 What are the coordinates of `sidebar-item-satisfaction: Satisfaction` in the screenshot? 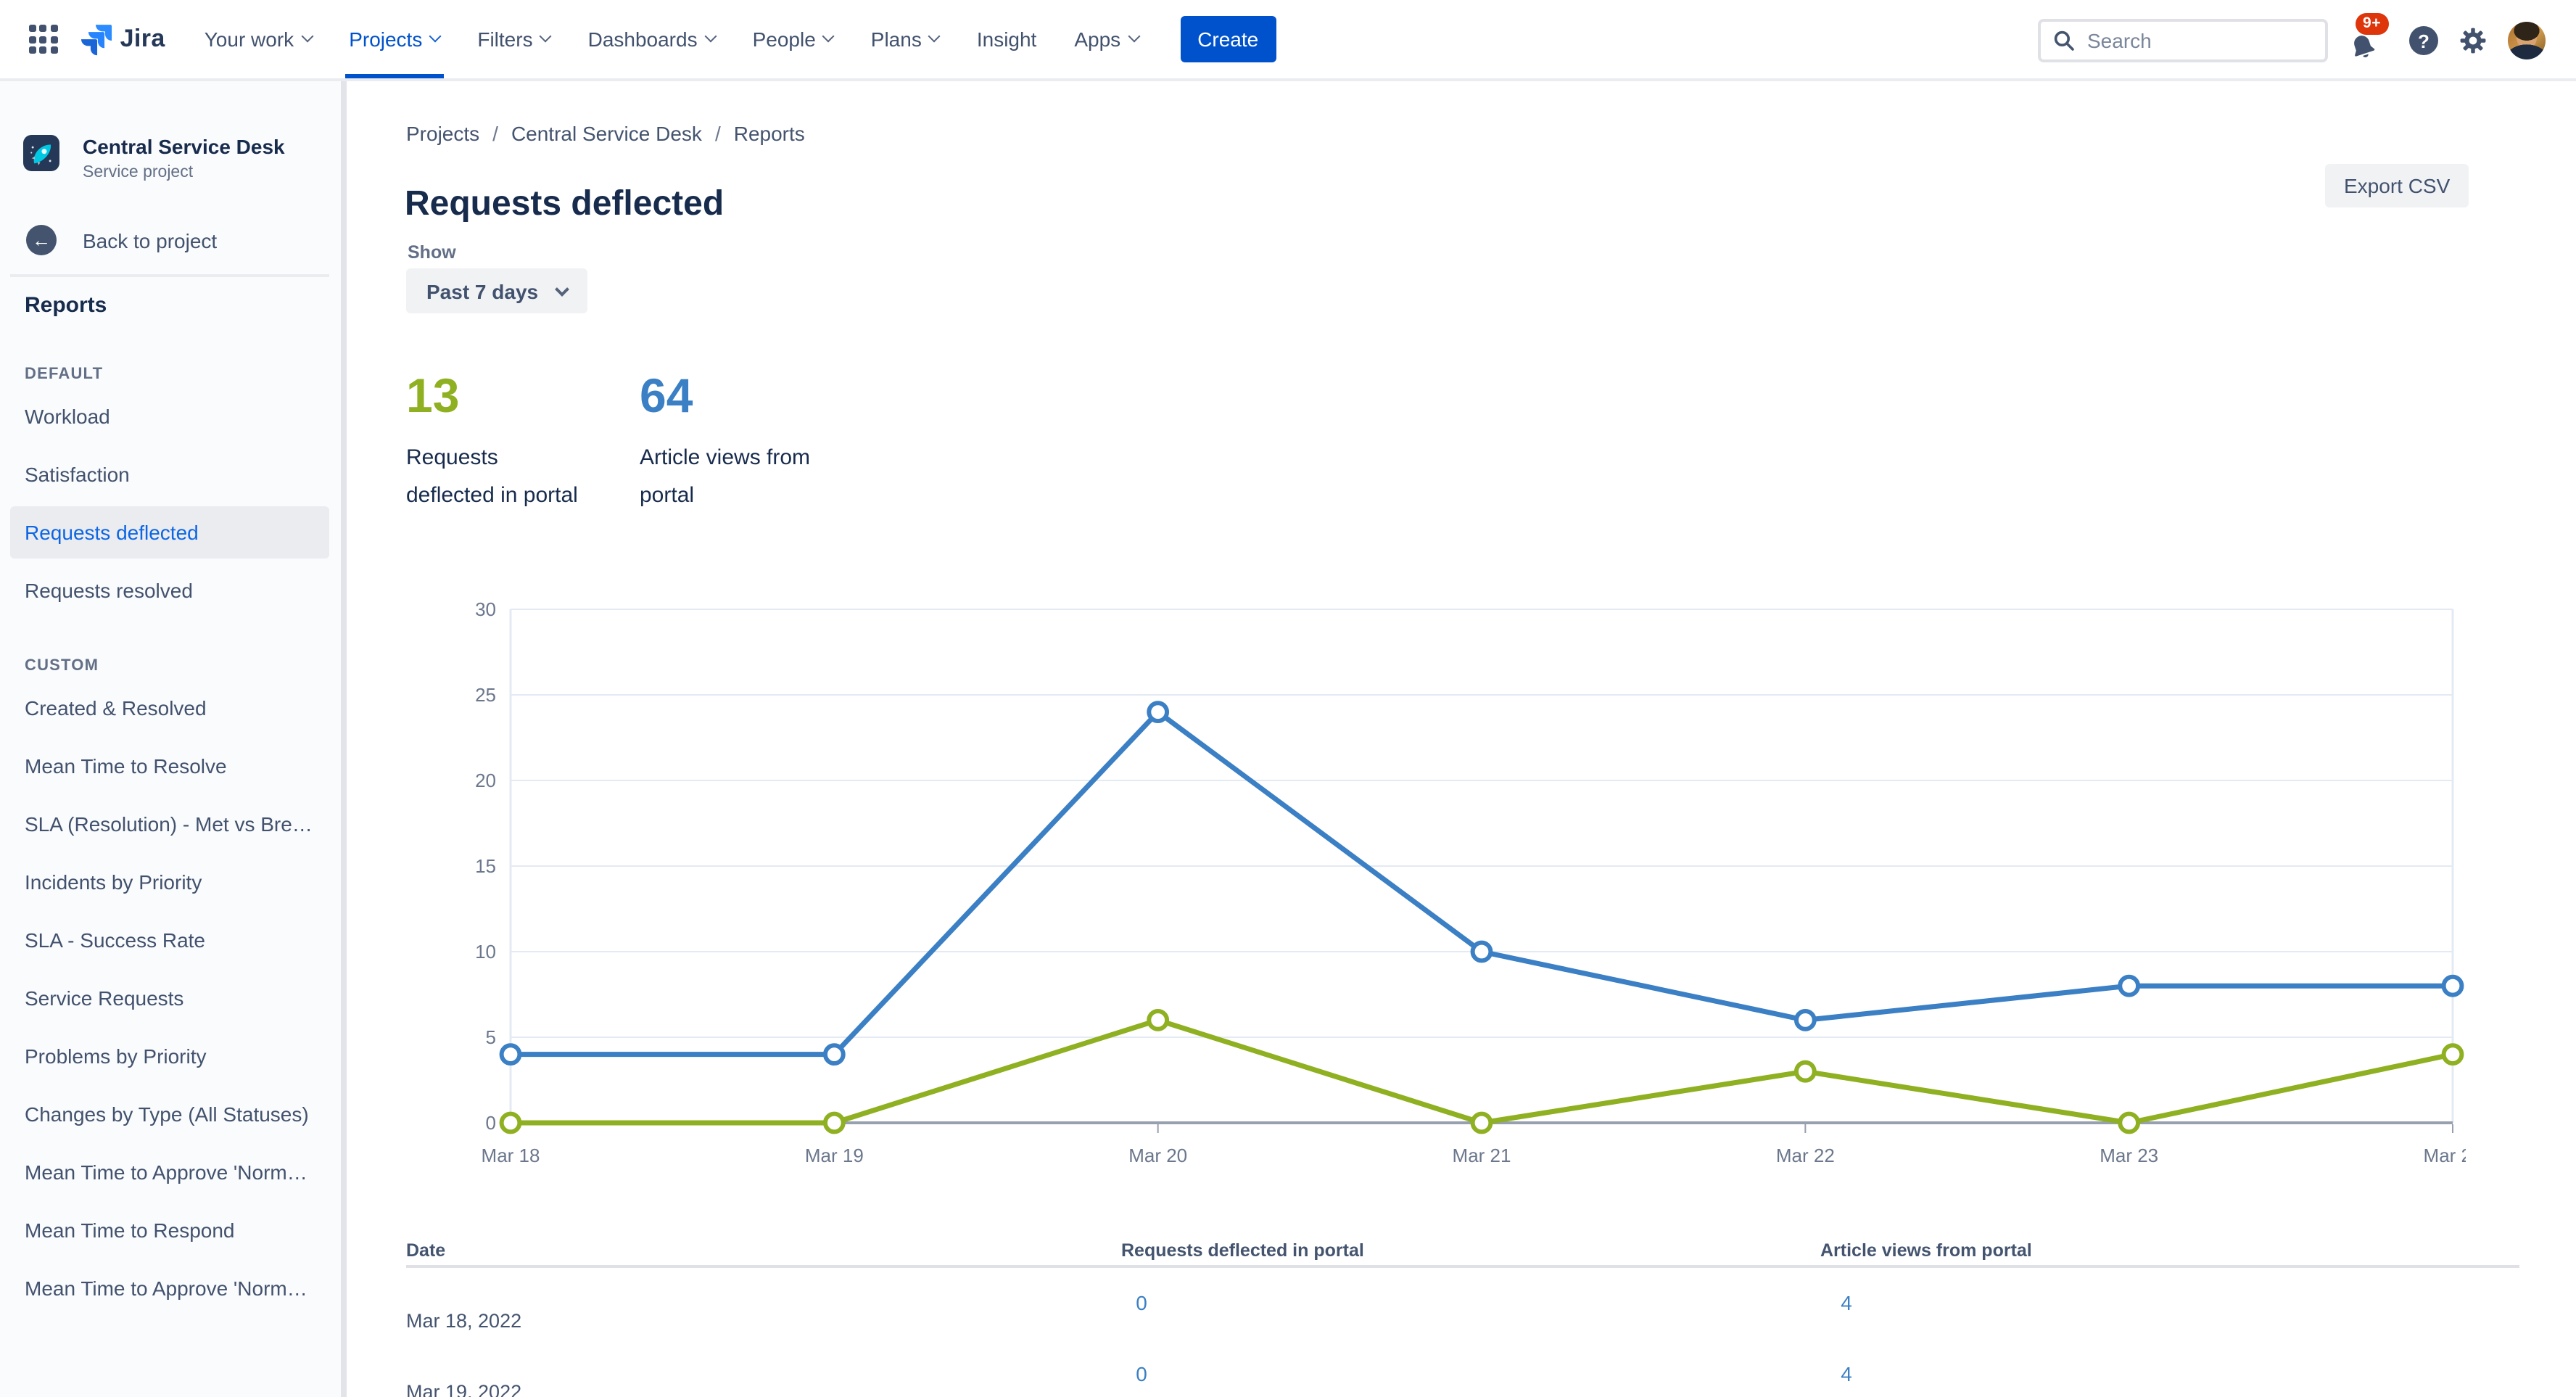 It's located at (170, 474).